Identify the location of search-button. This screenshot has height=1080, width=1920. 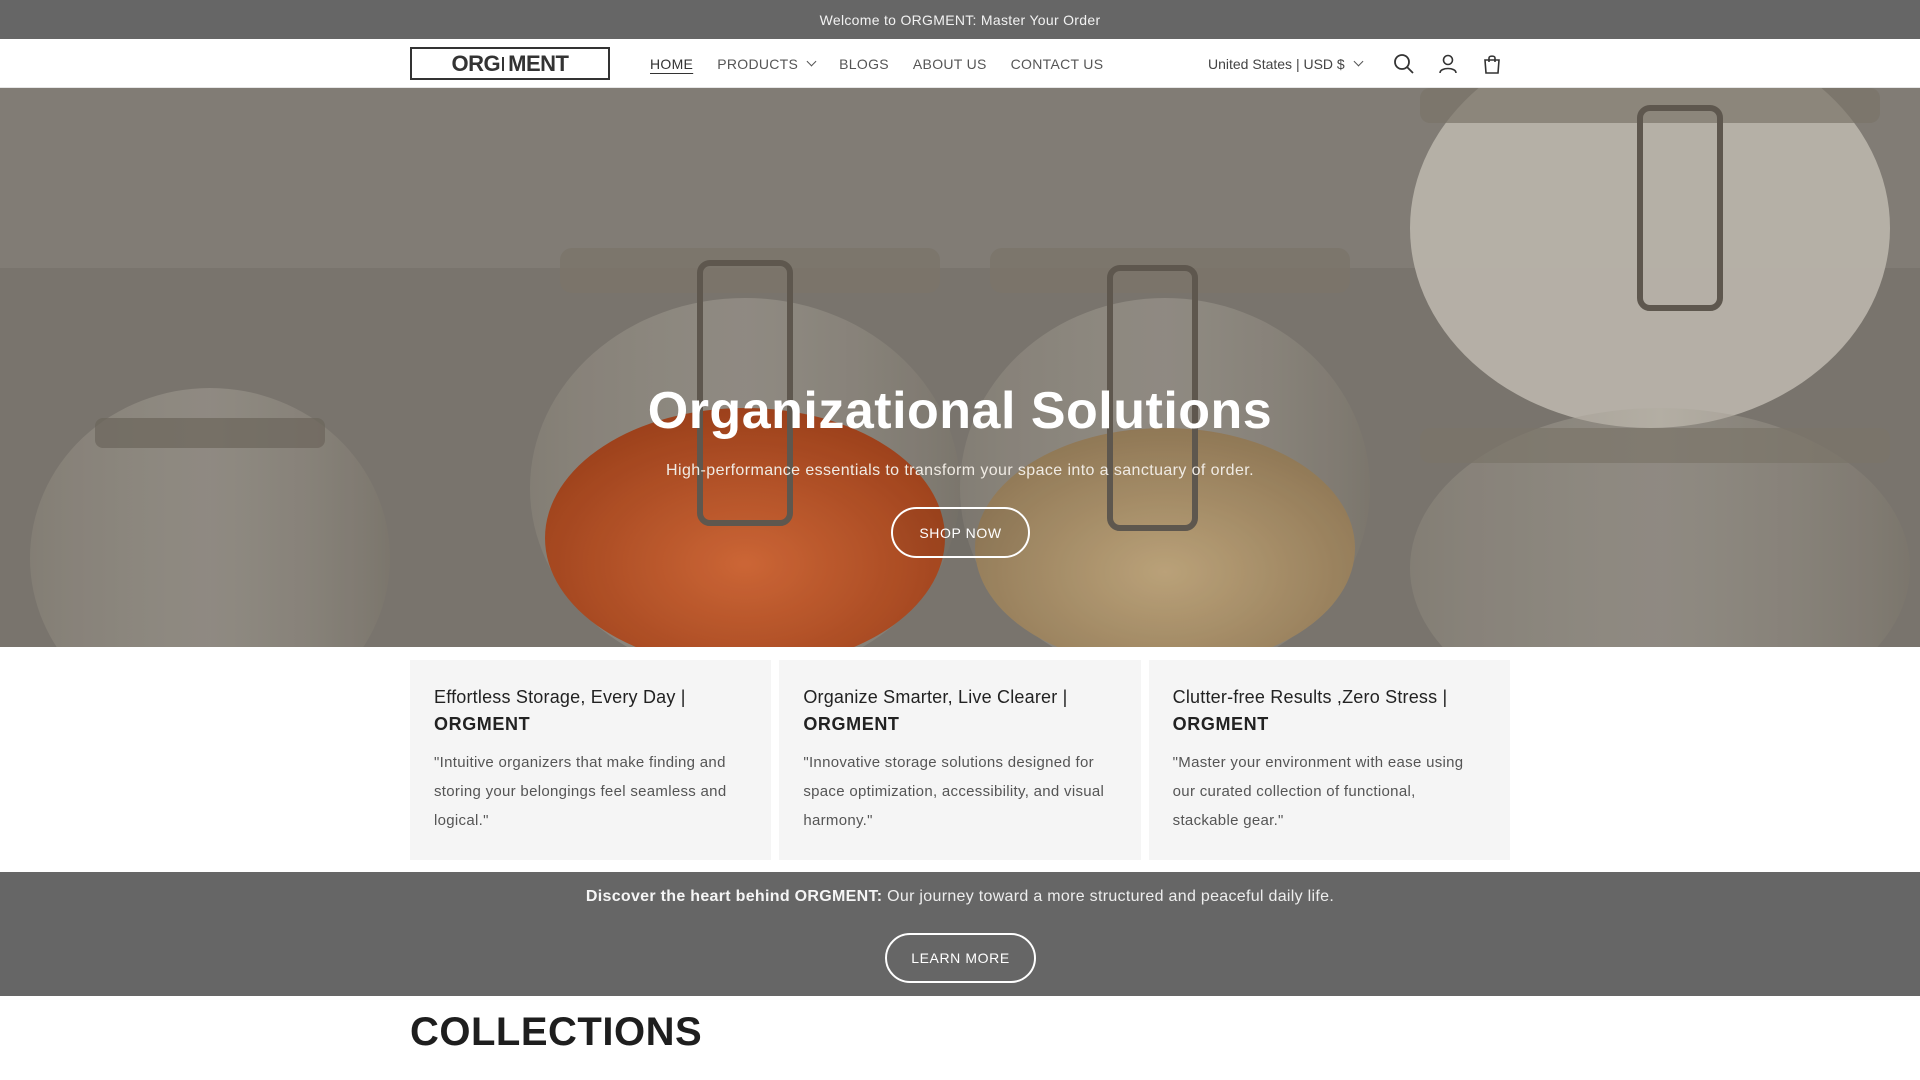
(1404, 64).